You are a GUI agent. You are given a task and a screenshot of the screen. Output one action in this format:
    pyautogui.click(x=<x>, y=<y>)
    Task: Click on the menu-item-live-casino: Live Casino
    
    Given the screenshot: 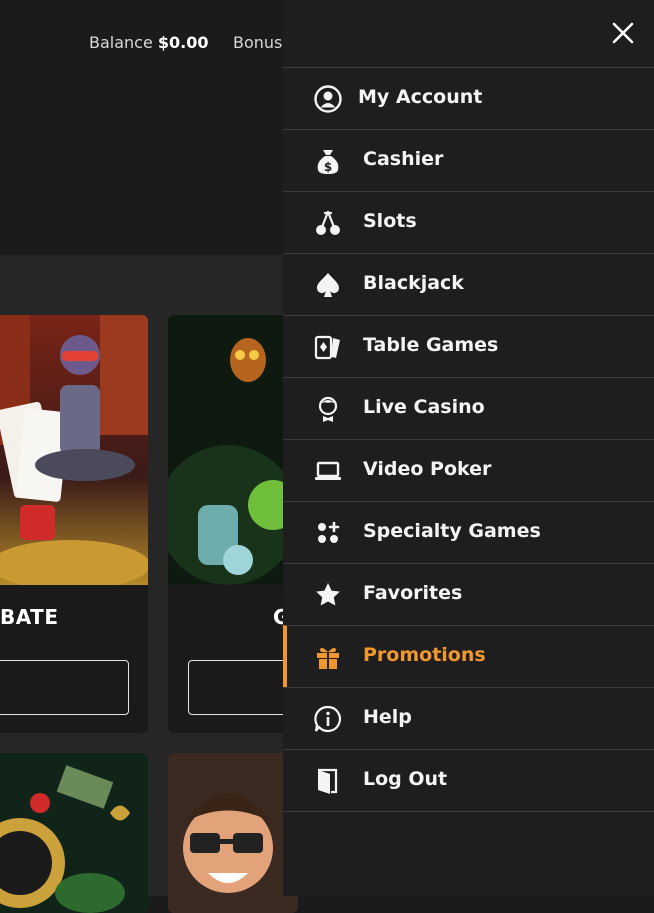 What is the action you would take?
    pyautogui.click(x=468, y=408)
    